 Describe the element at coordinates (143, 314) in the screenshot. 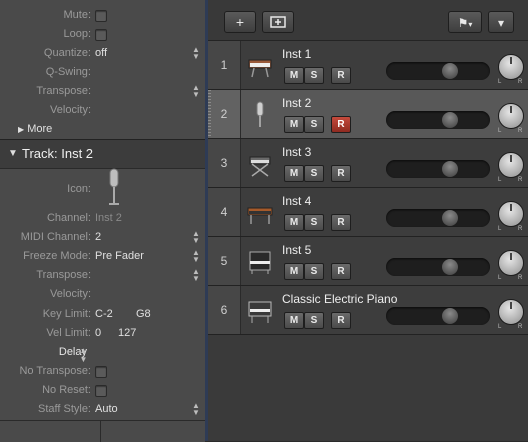

I see `param-value-secondary: G8` at that location.